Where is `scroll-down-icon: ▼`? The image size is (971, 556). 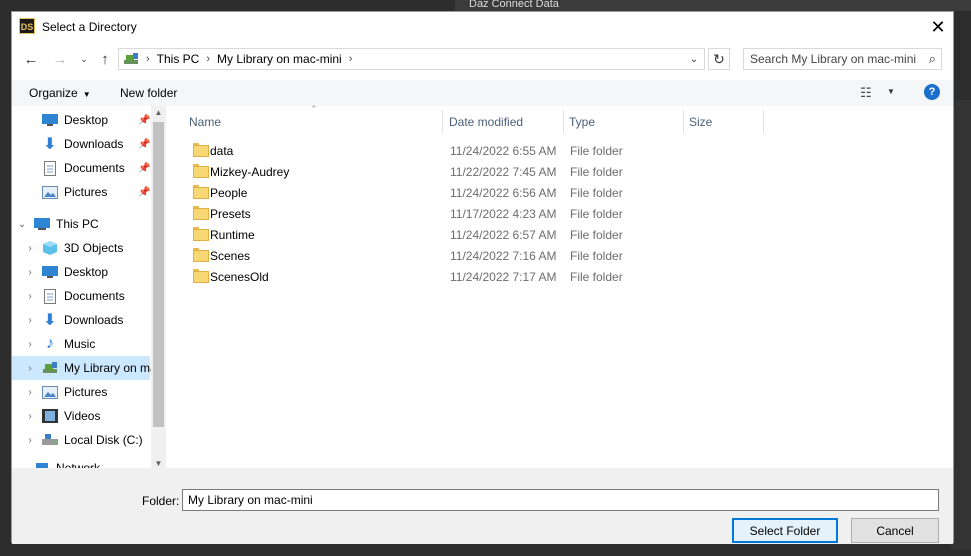 scroll-down-icon: ▼ is located at coordinates (158, 463).